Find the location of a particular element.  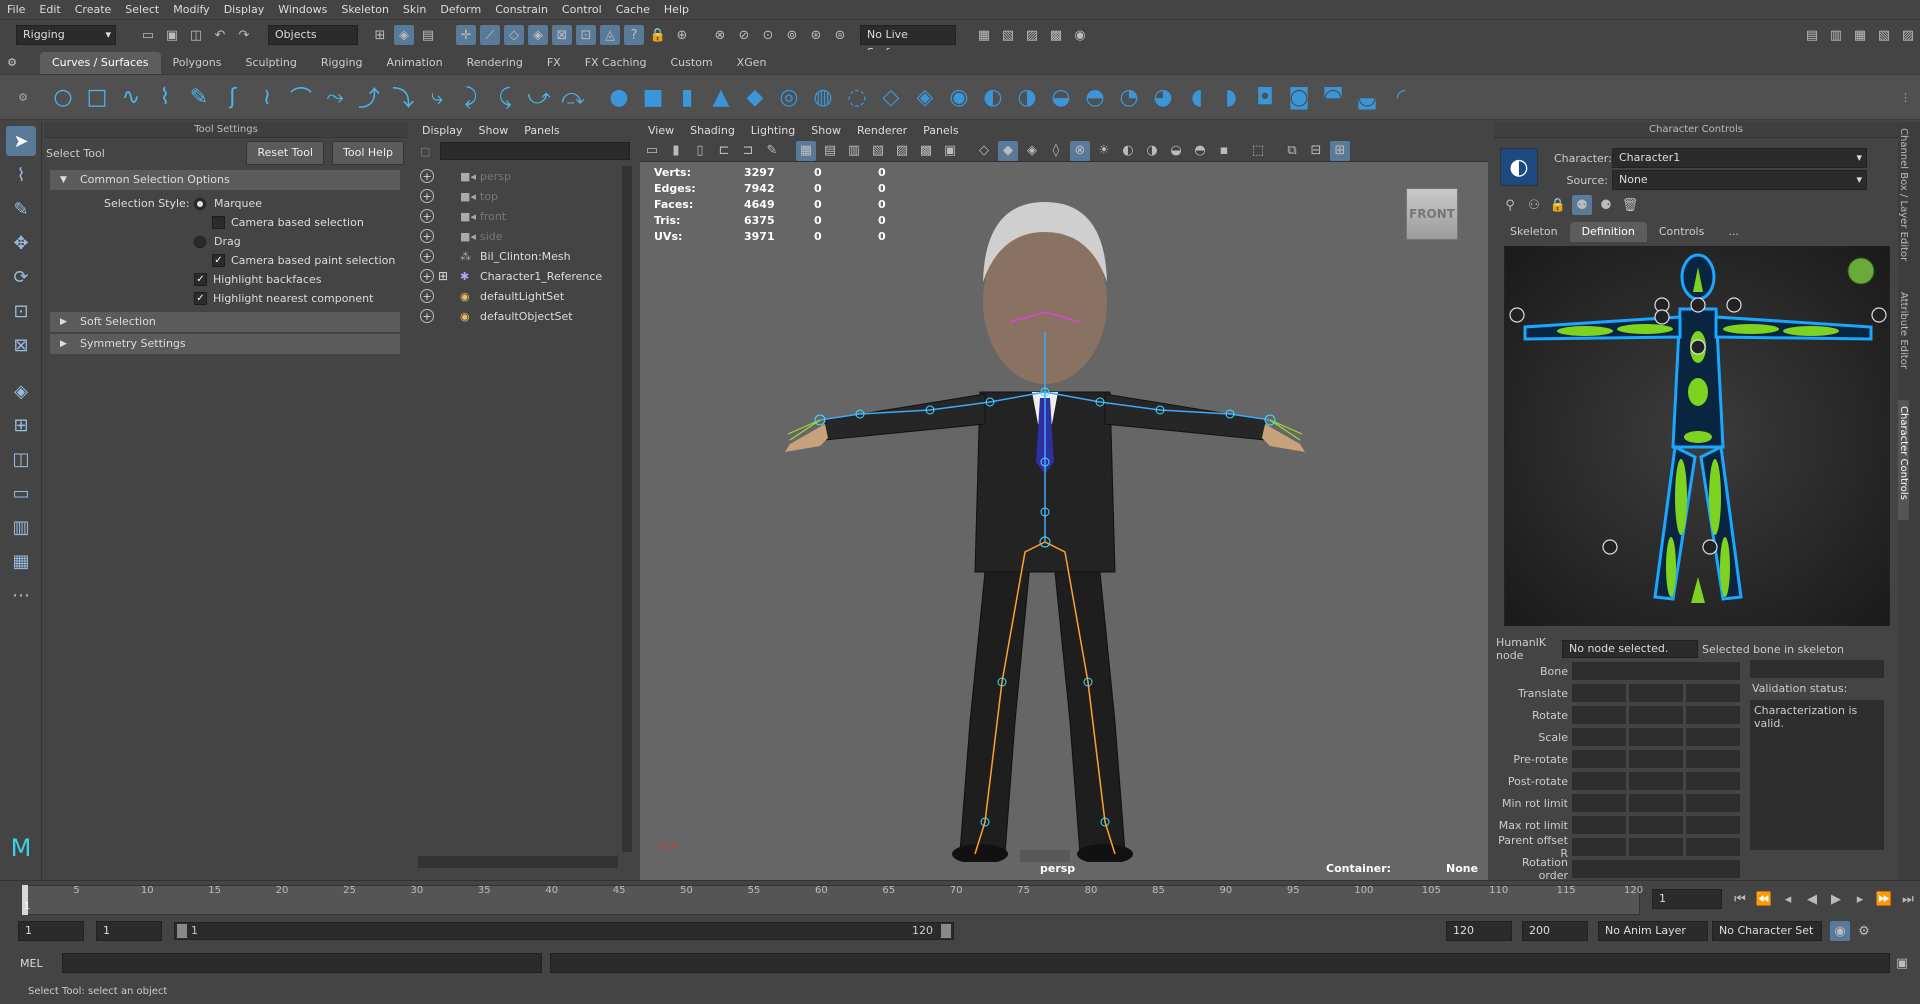

drag-radio is located at coordinates (200, 241).